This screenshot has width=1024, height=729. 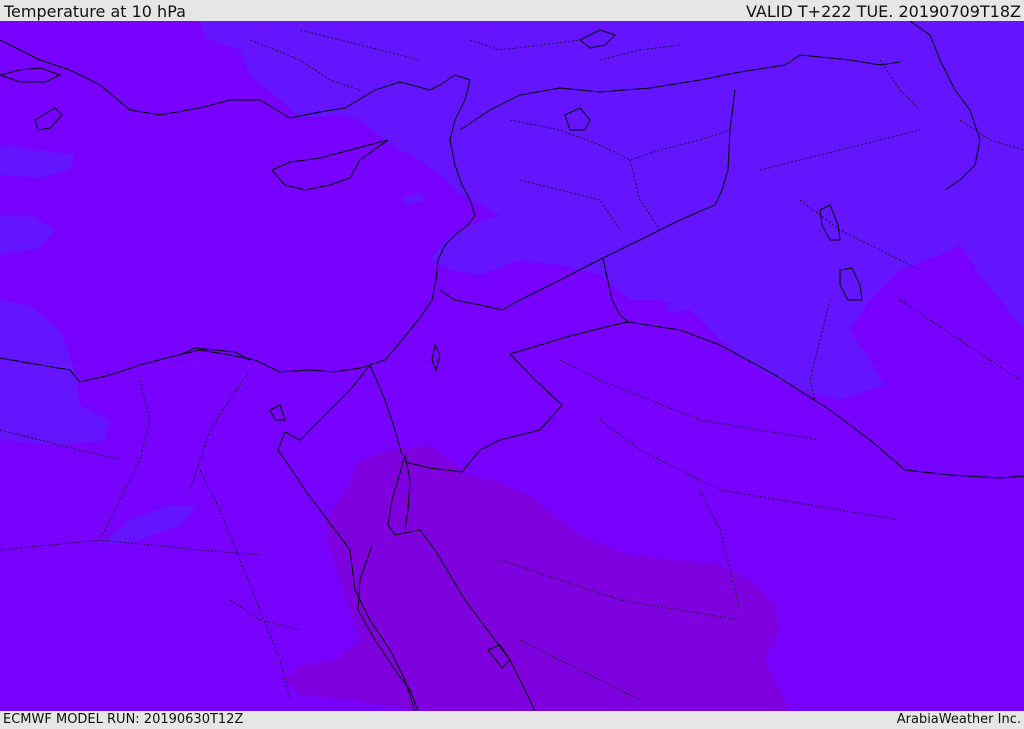 What do you see at coordinates (958, 719) in the screenshot?
I see `credit-label: ArabiaWeather Inc.` at bounding box center [958, 719].